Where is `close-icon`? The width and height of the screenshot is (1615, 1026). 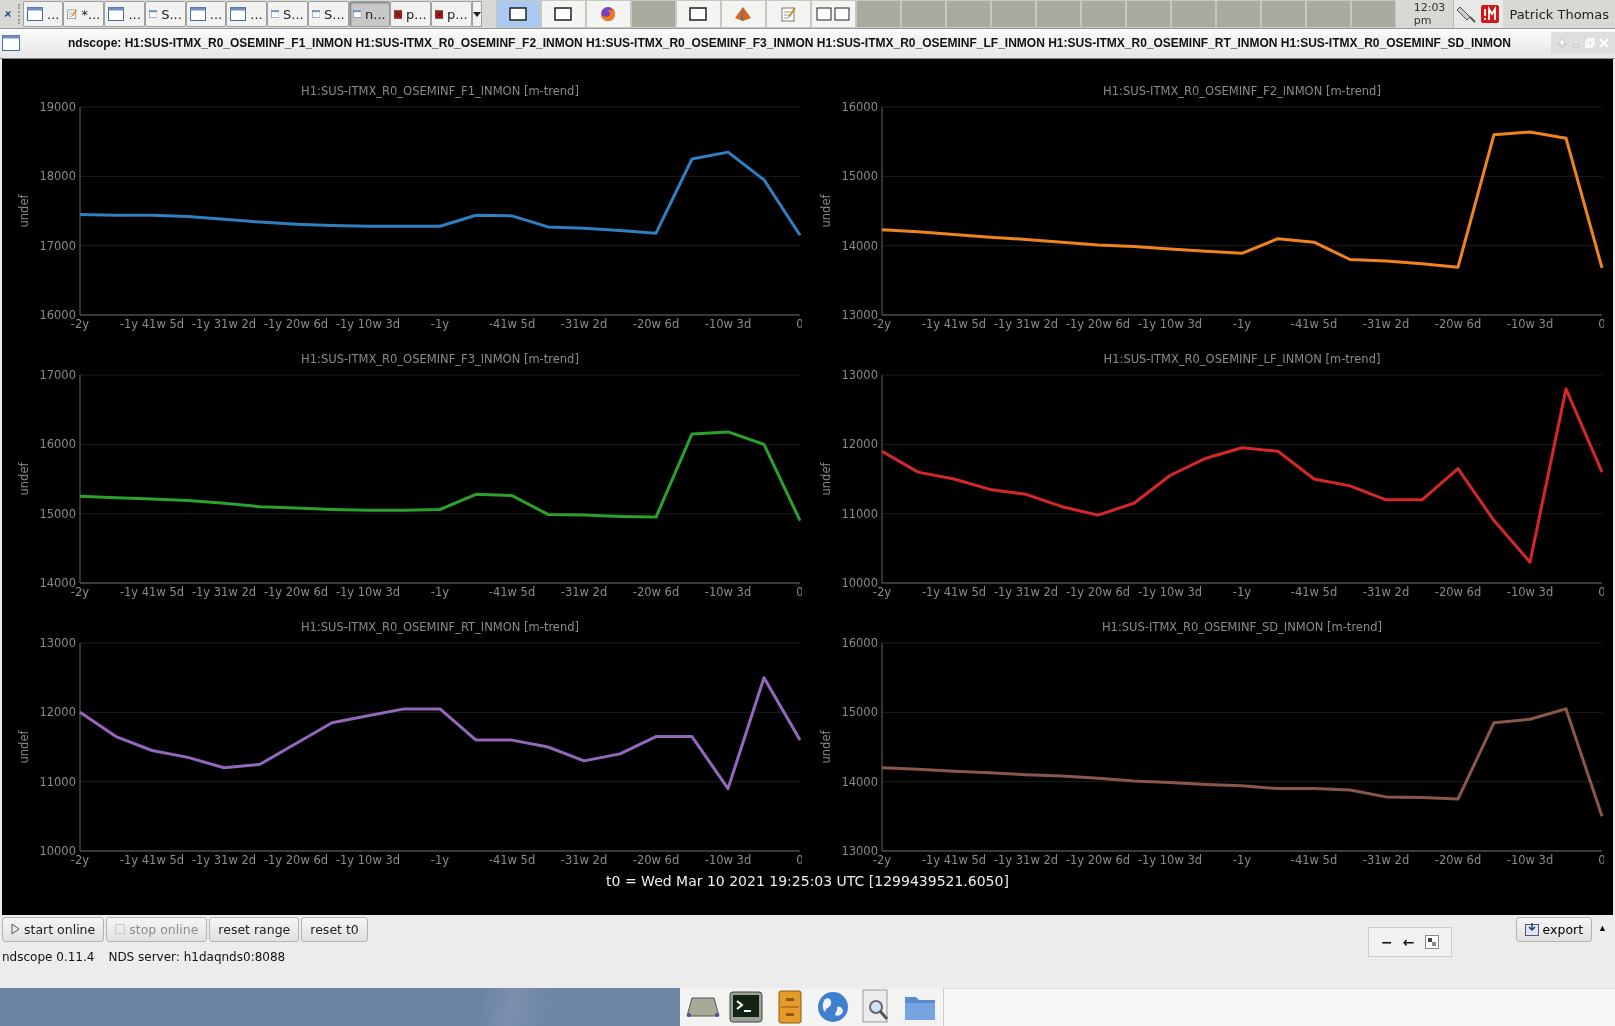
close-icon is located at coordinates (1604, 43).